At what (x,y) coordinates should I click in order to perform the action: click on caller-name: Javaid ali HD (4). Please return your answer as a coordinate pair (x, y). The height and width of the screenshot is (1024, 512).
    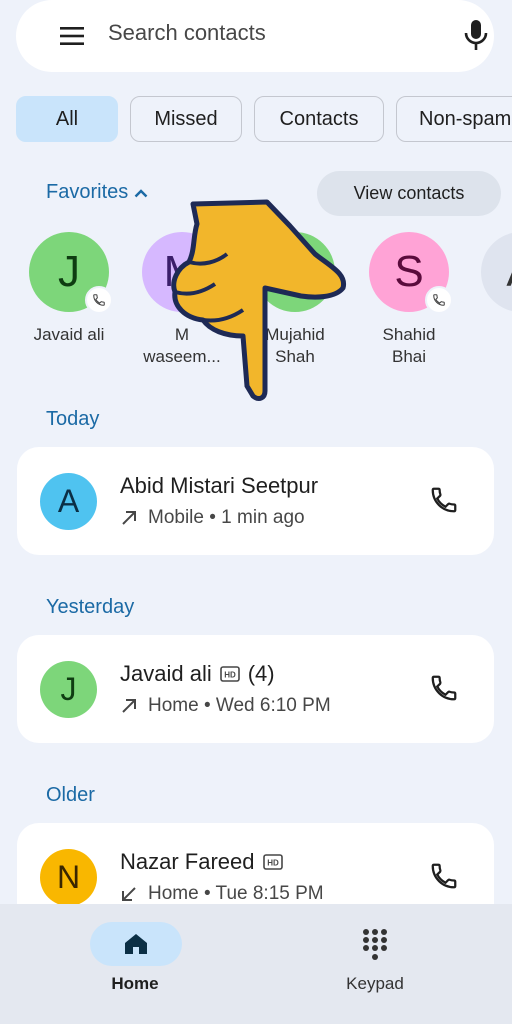
    Looking at the image, I should click on (197, 673).